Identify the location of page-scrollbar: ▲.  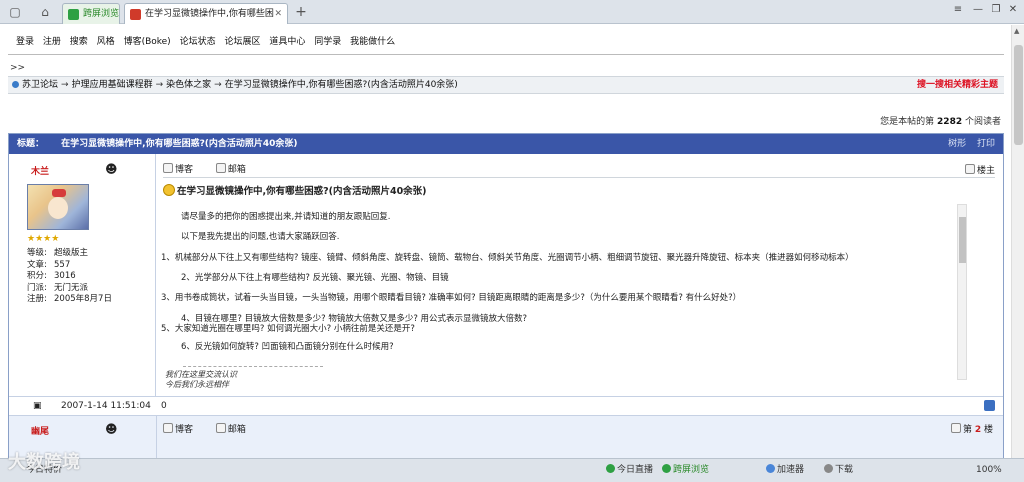
(1017, 241).